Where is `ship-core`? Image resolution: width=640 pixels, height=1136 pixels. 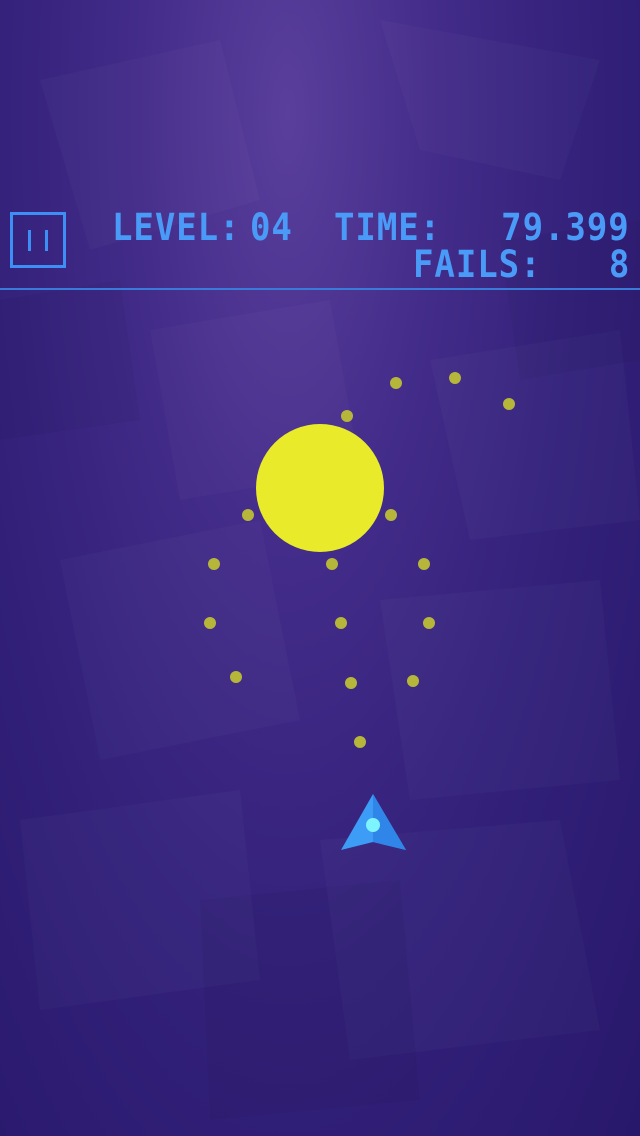
ship-core is located at coordinates (373, 825).